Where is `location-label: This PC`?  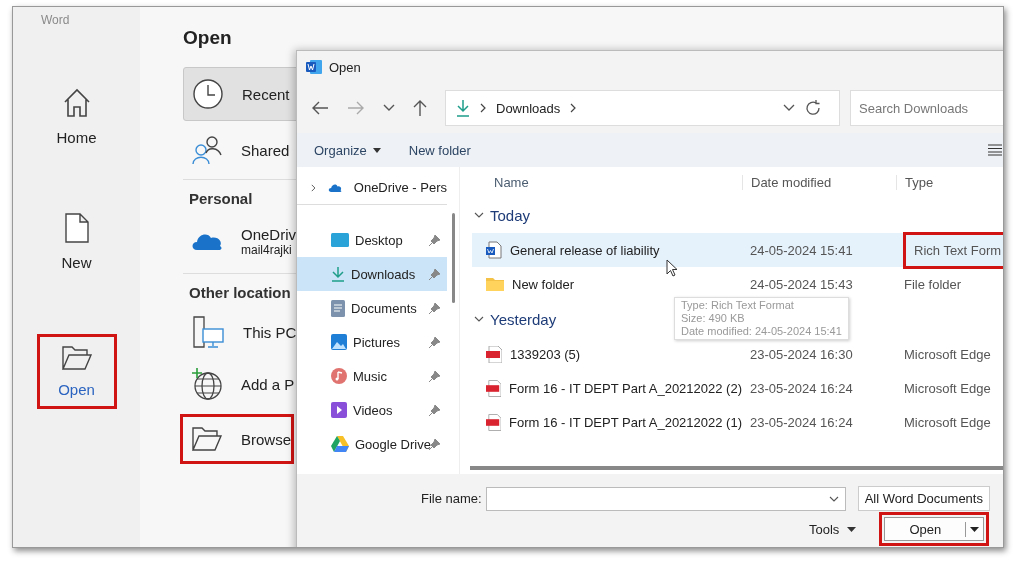 location-label: This PC is located at coordinates (270, 332).